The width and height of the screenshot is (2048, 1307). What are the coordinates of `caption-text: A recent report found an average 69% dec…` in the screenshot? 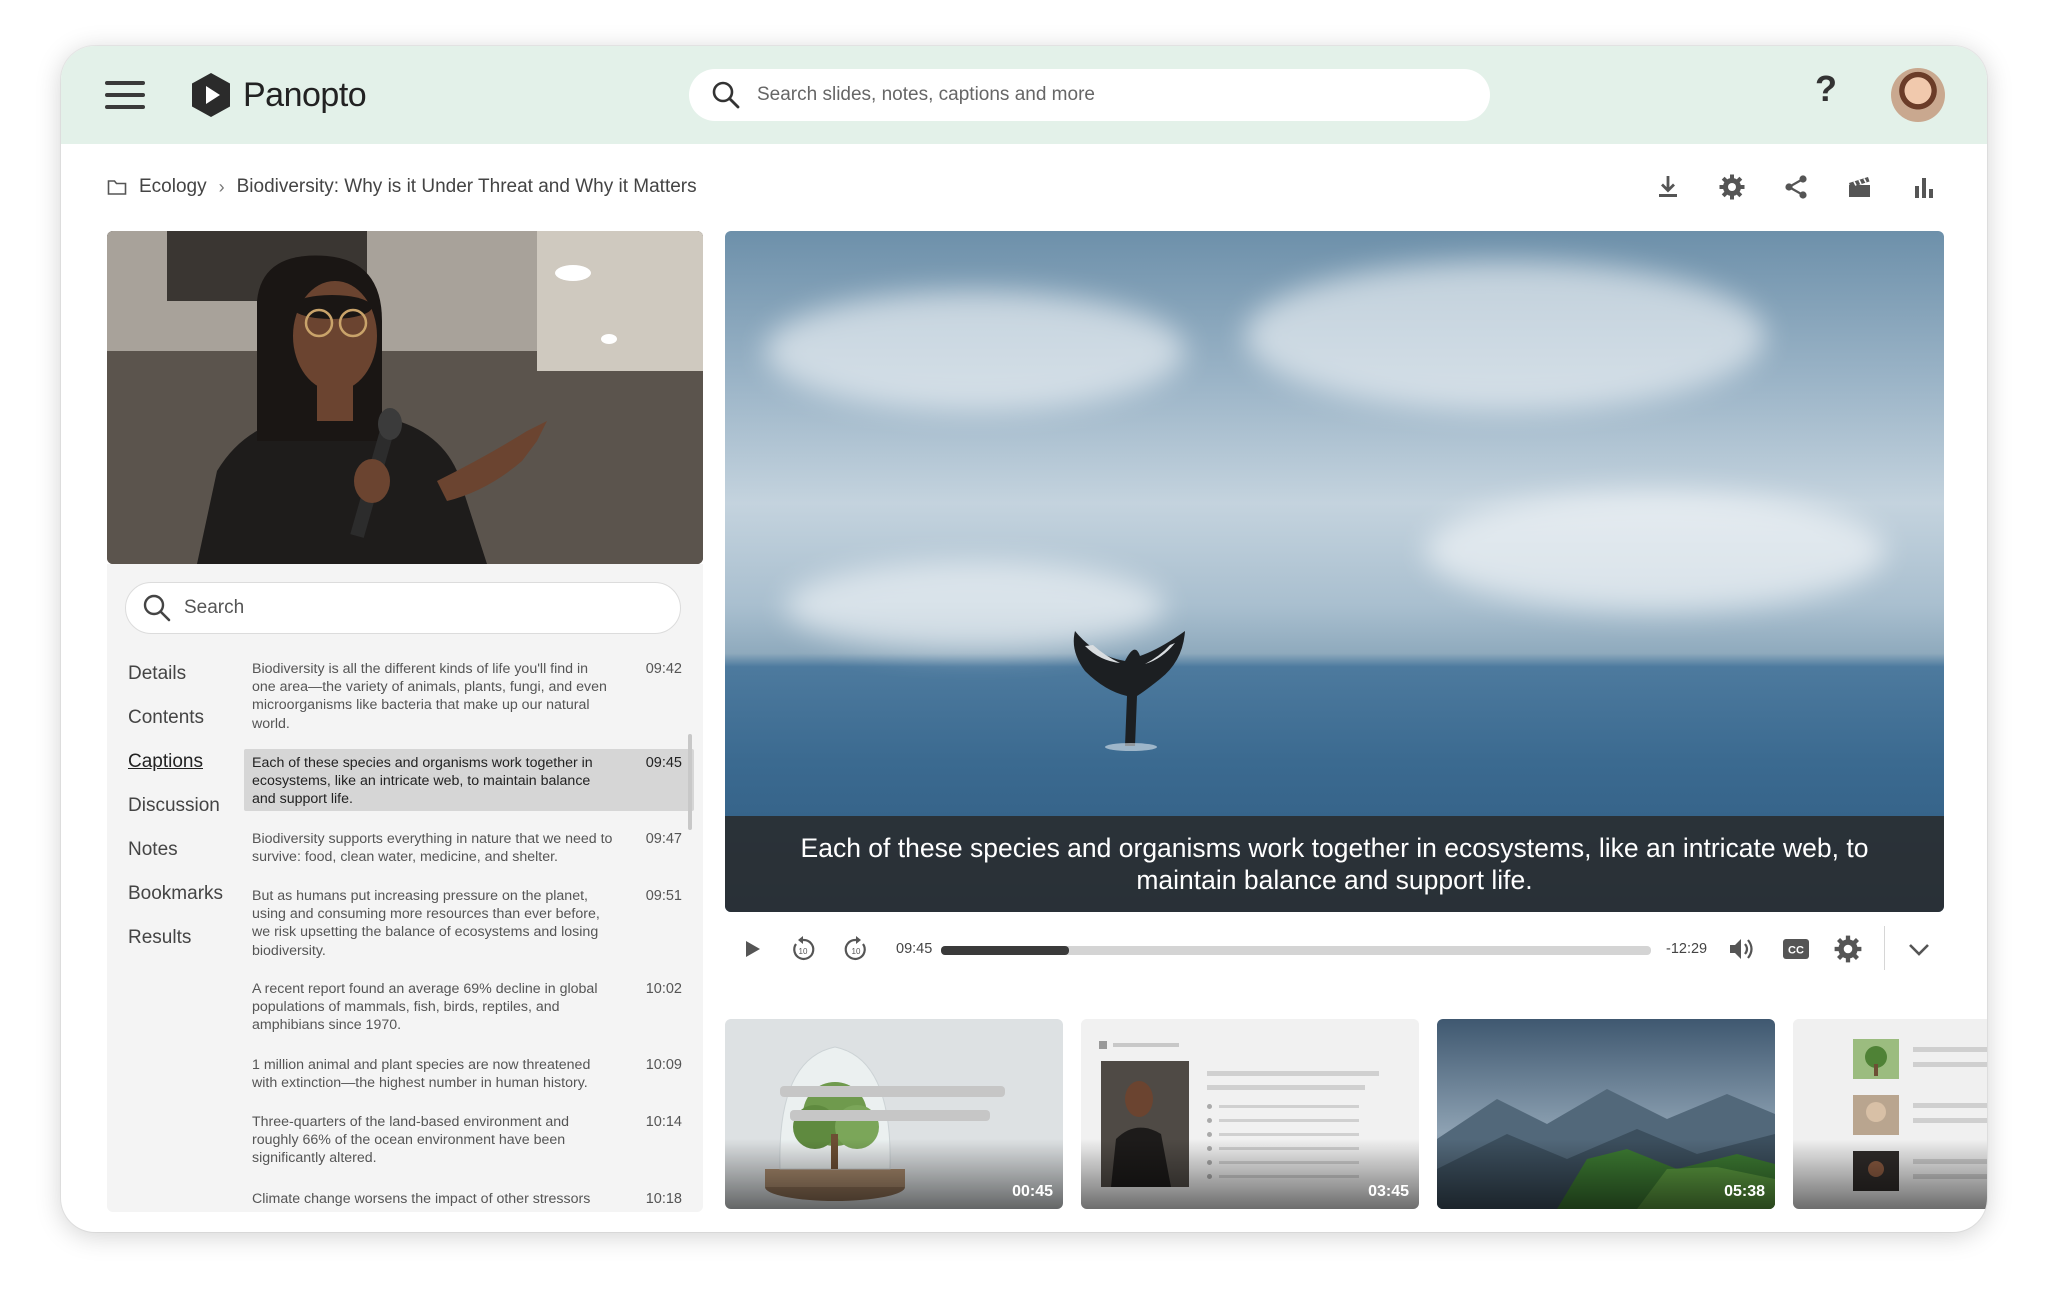 It's located at (425, 1007).